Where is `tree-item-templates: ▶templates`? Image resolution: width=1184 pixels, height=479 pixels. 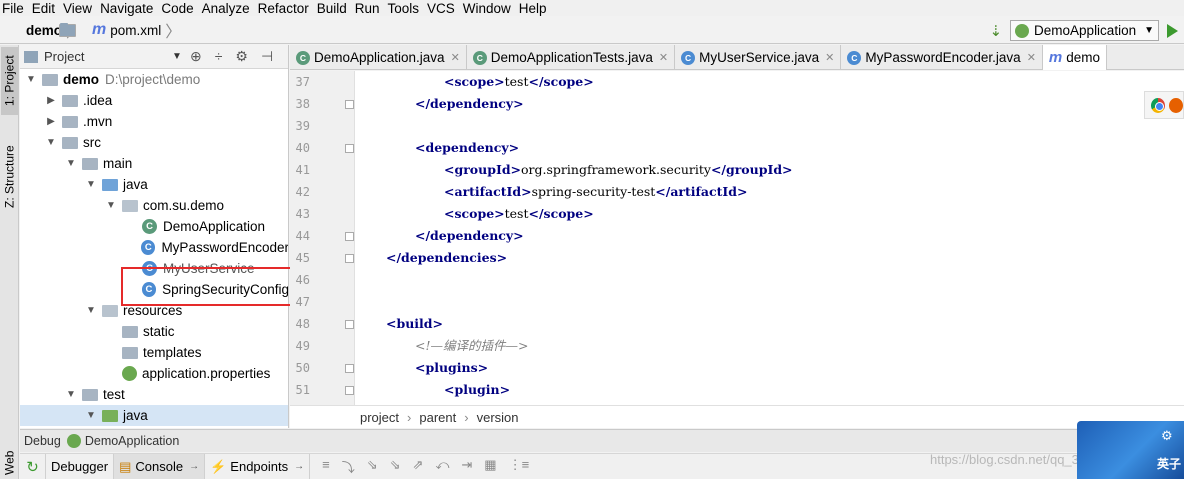
tree-item-templates: ▶templates is located at coordinates (154, 352).